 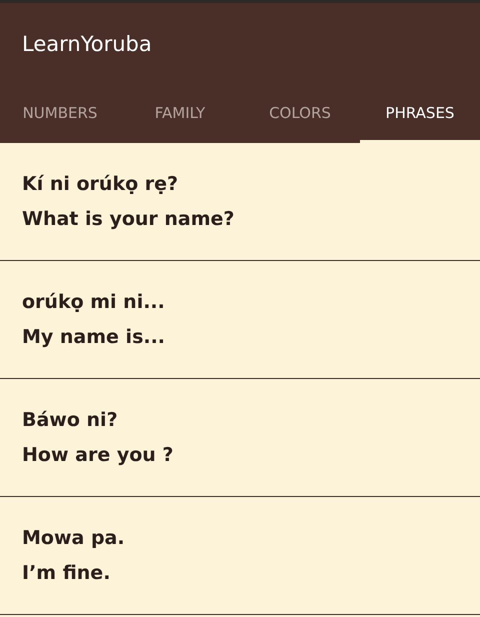 I want to click on tab: NUMBERS, so click(x=60, y=114).